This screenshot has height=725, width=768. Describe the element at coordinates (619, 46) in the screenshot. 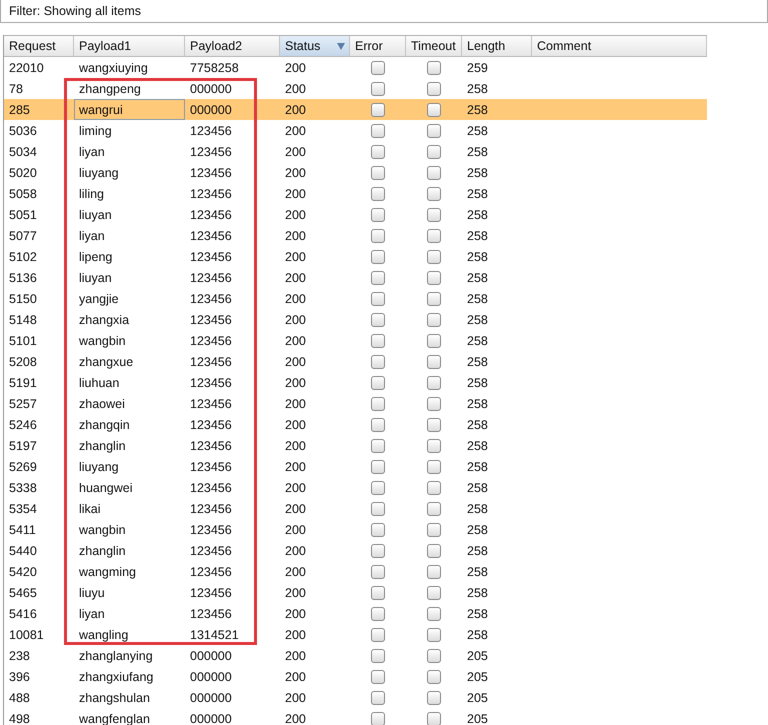

I see `column-header: Comment` at that location.